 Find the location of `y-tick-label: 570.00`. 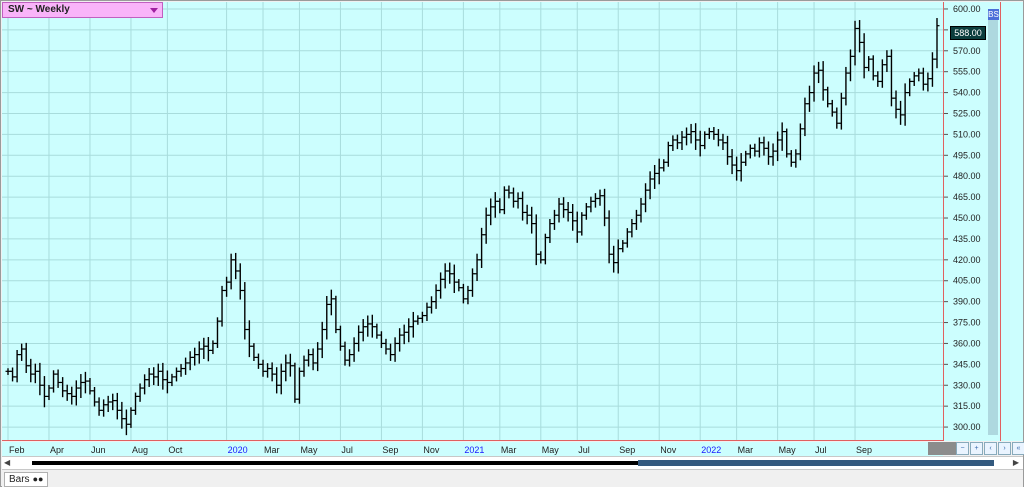

y-tick-label: 570.00 is located at coordinates (967, 51).